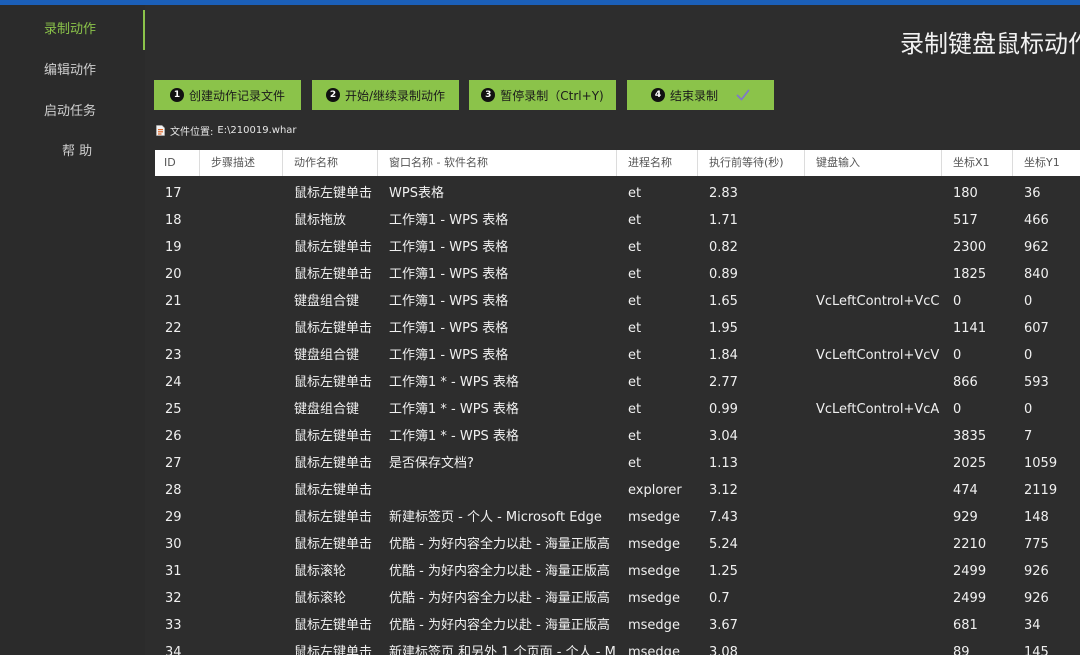 The height and width of the screenshot is (655, 1080). Describe the element at coordinates (499, 598) in the screenshot. I see `cell-window-name: 优酷 - 为好内容全力以赴 - 海量正版高` at that location.